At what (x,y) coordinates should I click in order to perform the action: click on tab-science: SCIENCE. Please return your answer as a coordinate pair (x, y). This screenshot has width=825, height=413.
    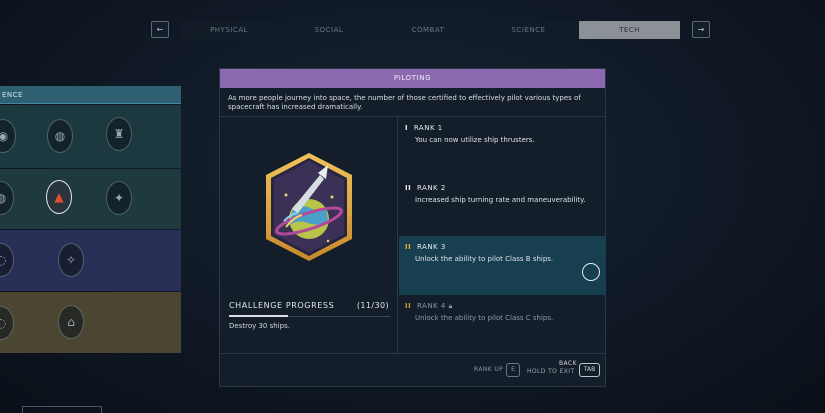
    Looking at the image, I should click on (528, 30).